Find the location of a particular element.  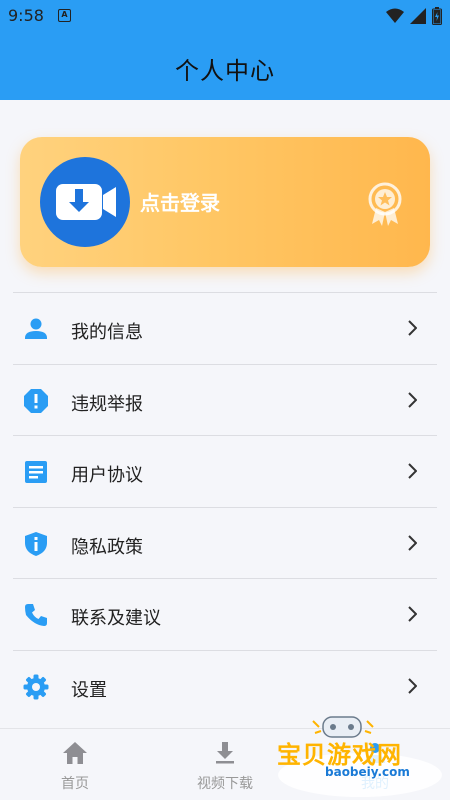

user-icon is located at coordinates (36, 328).